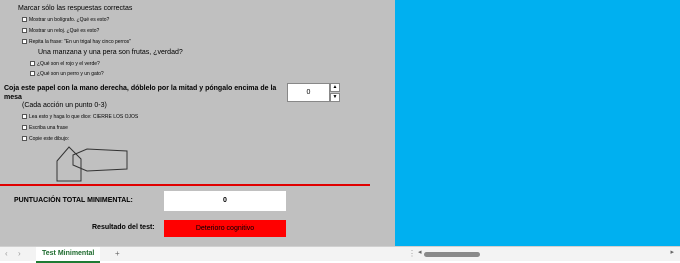 Image resolution: width=680 pixels, height=263 pixels. I want to click on label-rojo-verde: ¿Qué son el rojo y el verde?, so click(68, 64).